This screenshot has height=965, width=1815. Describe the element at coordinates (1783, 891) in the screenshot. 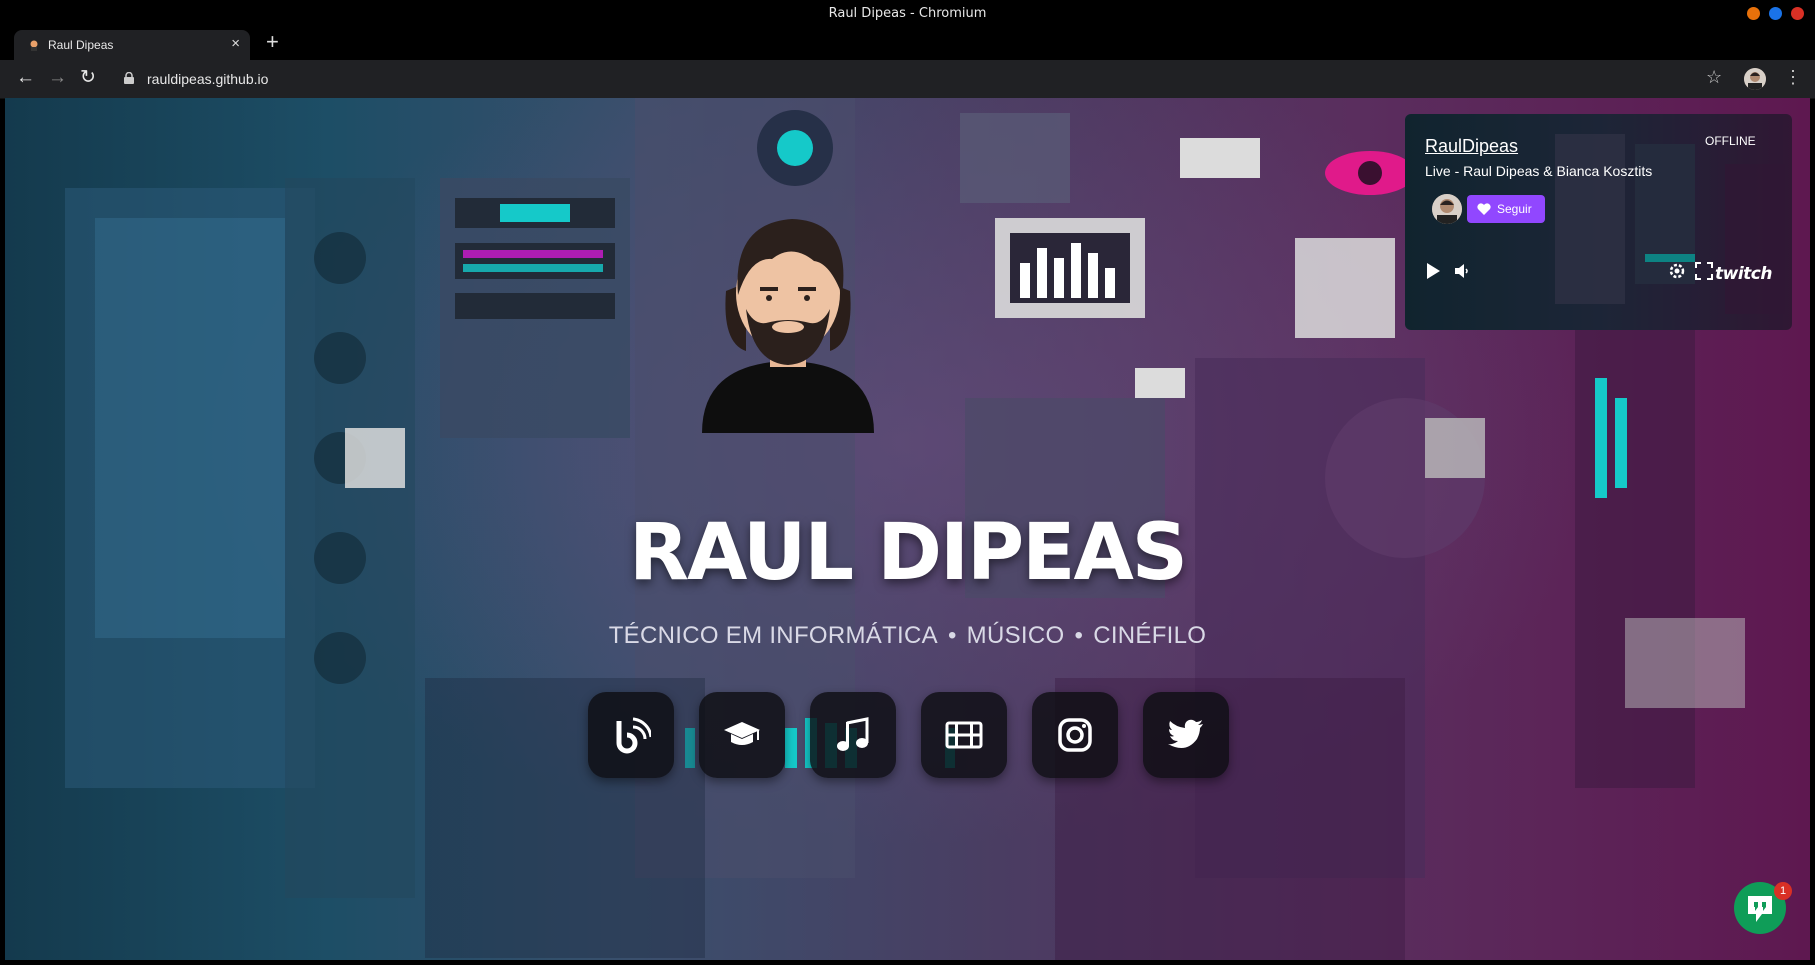

I see `chat-notification-badge: 1` at that location.